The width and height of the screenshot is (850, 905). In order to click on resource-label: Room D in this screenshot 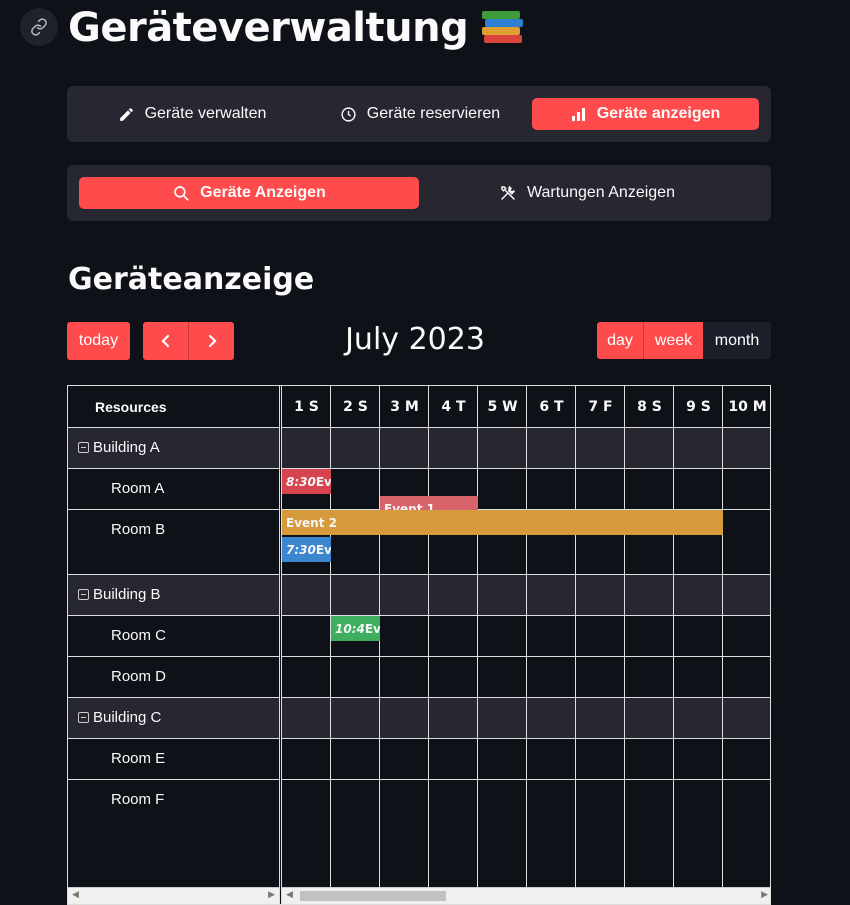, I will do `click(138, 676)`.